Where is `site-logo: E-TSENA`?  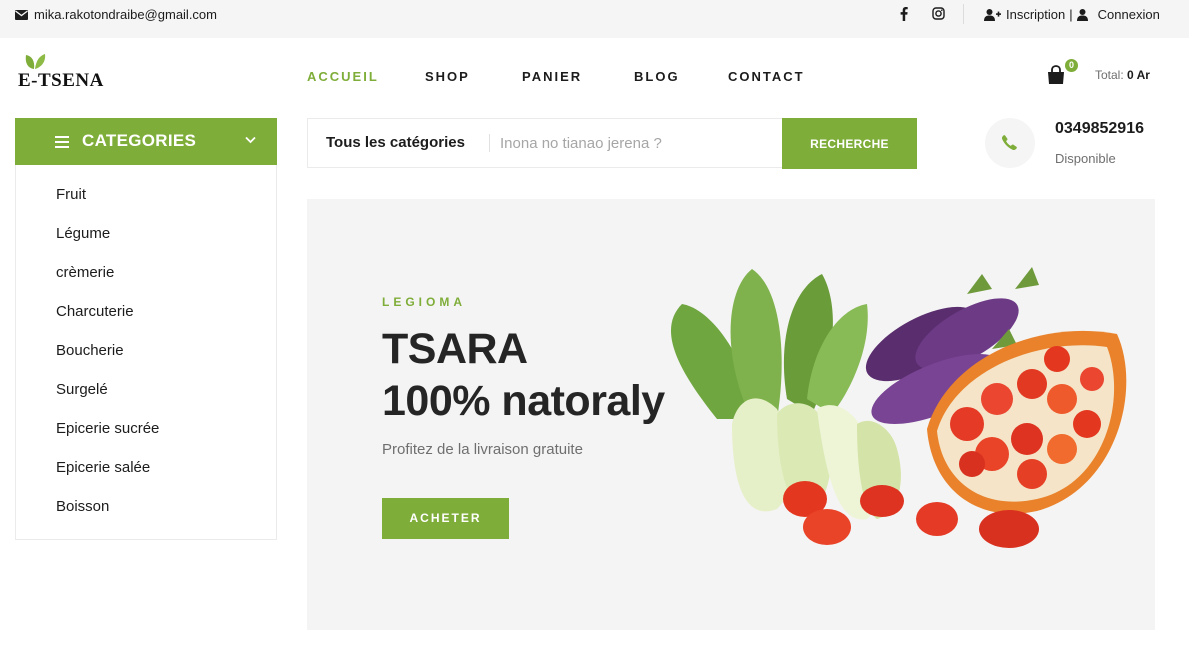
site-logo: E-TSENA is located at coordinates (73, 72).